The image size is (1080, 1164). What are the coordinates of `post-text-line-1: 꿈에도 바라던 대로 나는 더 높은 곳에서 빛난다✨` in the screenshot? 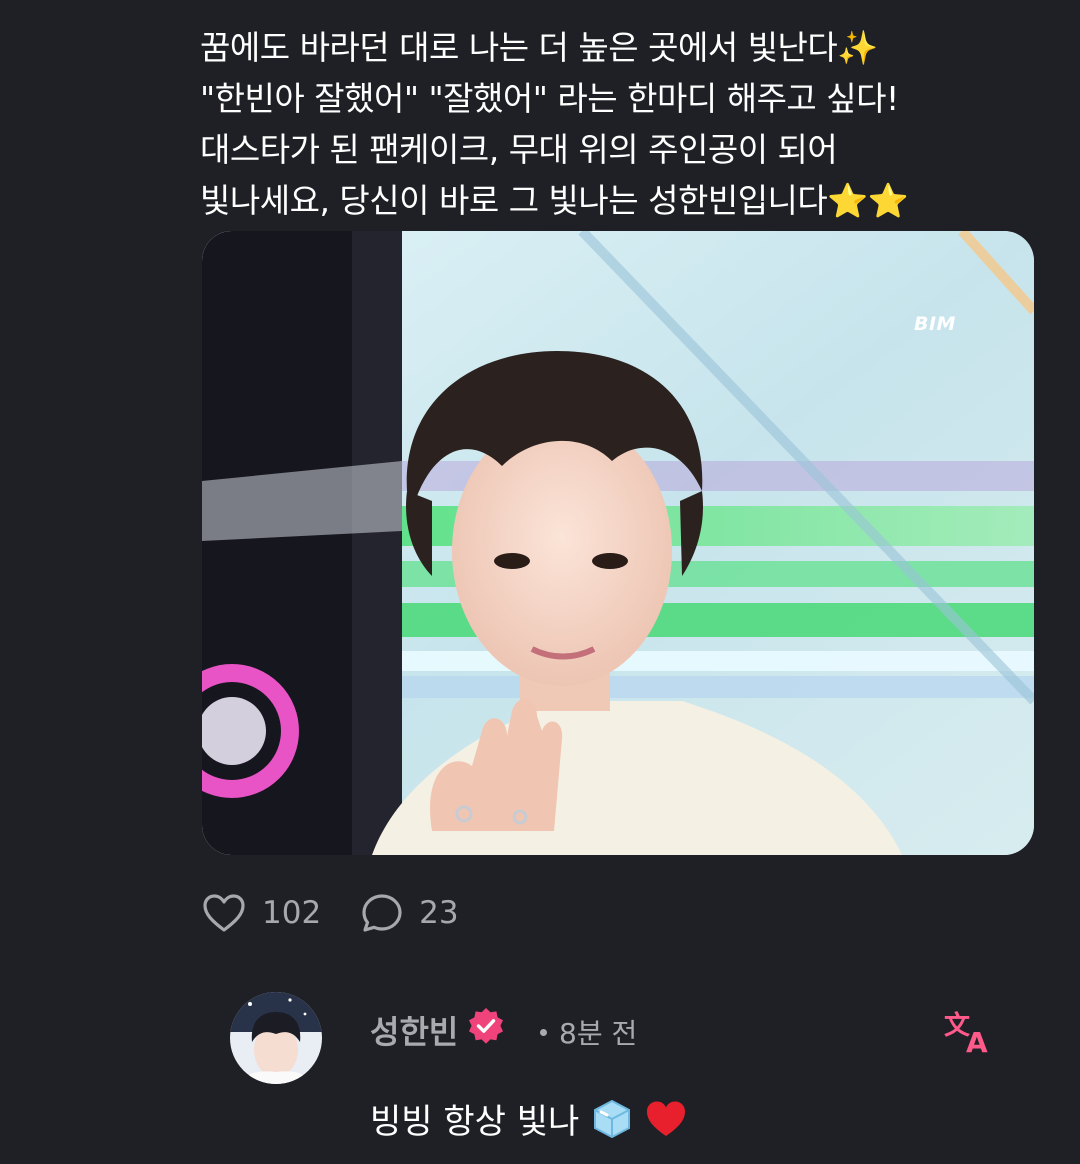 It's located at (539, 47).